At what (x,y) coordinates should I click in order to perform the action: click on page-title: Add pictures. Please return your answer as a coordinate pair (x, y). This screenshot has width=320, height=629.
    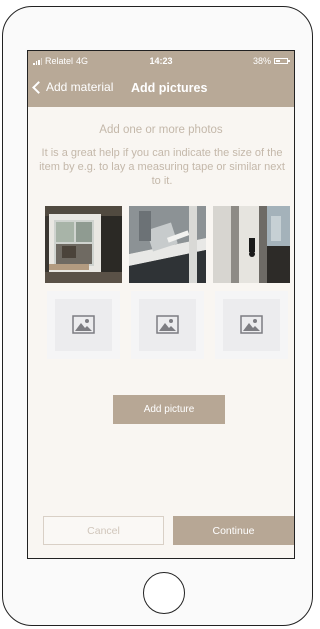
    Looking at the image, I should click on (169, 88).